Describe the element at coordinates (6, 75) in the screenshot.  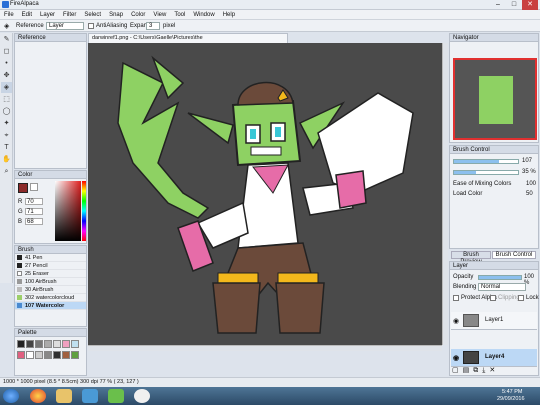
I see `move-tool-icon: ✥` at that location.